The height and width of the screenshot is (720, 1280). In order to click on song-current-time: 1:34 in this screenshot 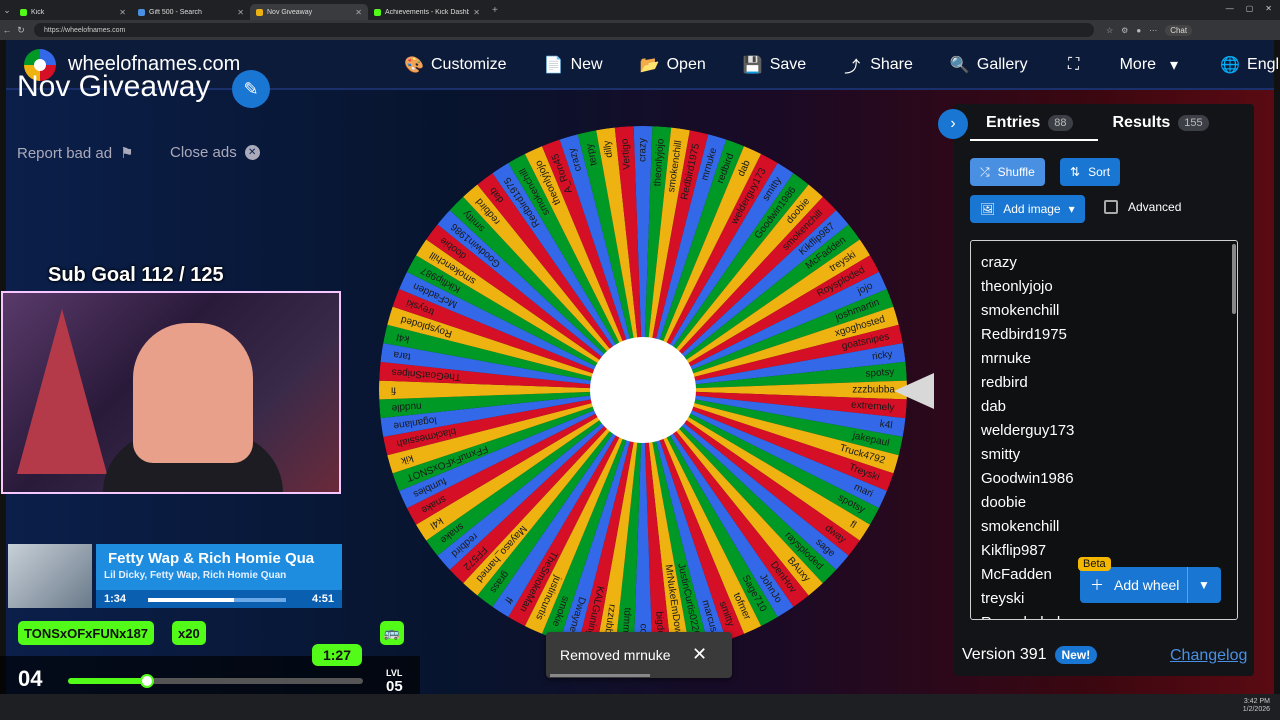, I will do `click(115, 599)`.